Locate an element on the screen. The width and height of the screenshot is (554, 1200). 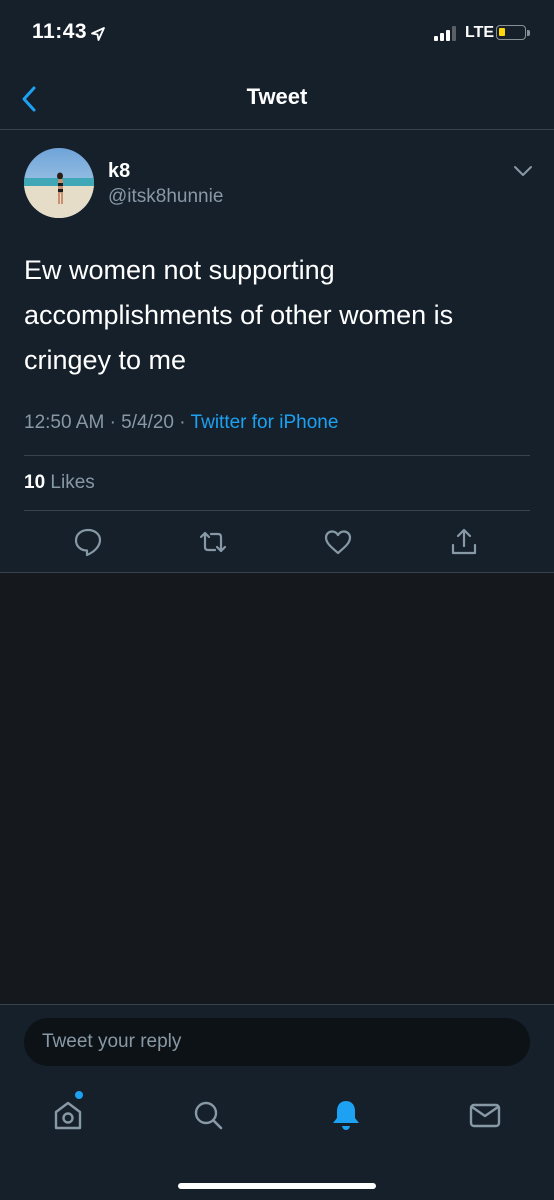
home-icon is located at coordinates (68, 1115).